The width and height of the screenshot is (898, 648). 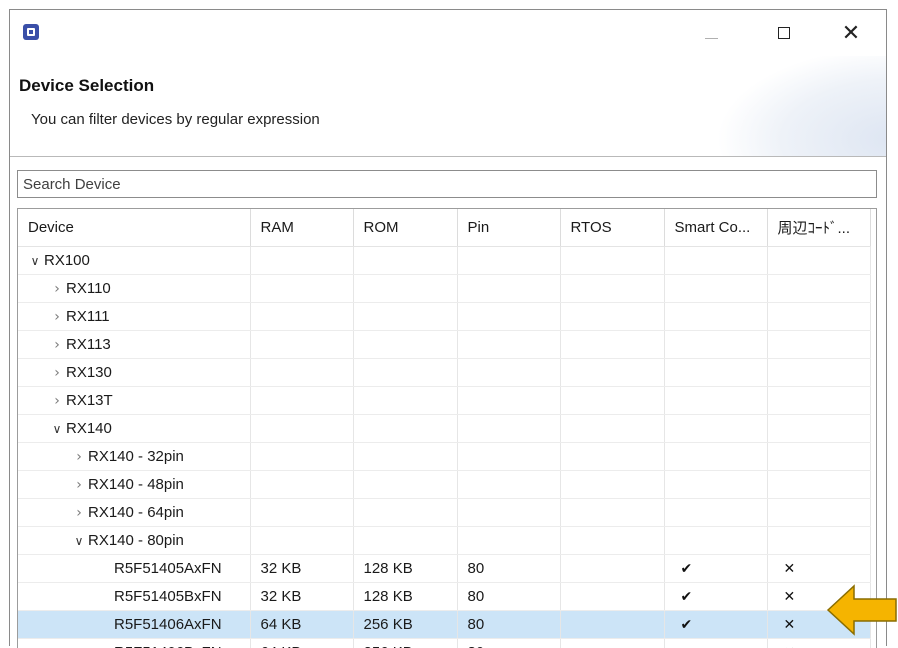 I want to click on device-cell: R5F51406BxFN, so click(x=134, y=643).